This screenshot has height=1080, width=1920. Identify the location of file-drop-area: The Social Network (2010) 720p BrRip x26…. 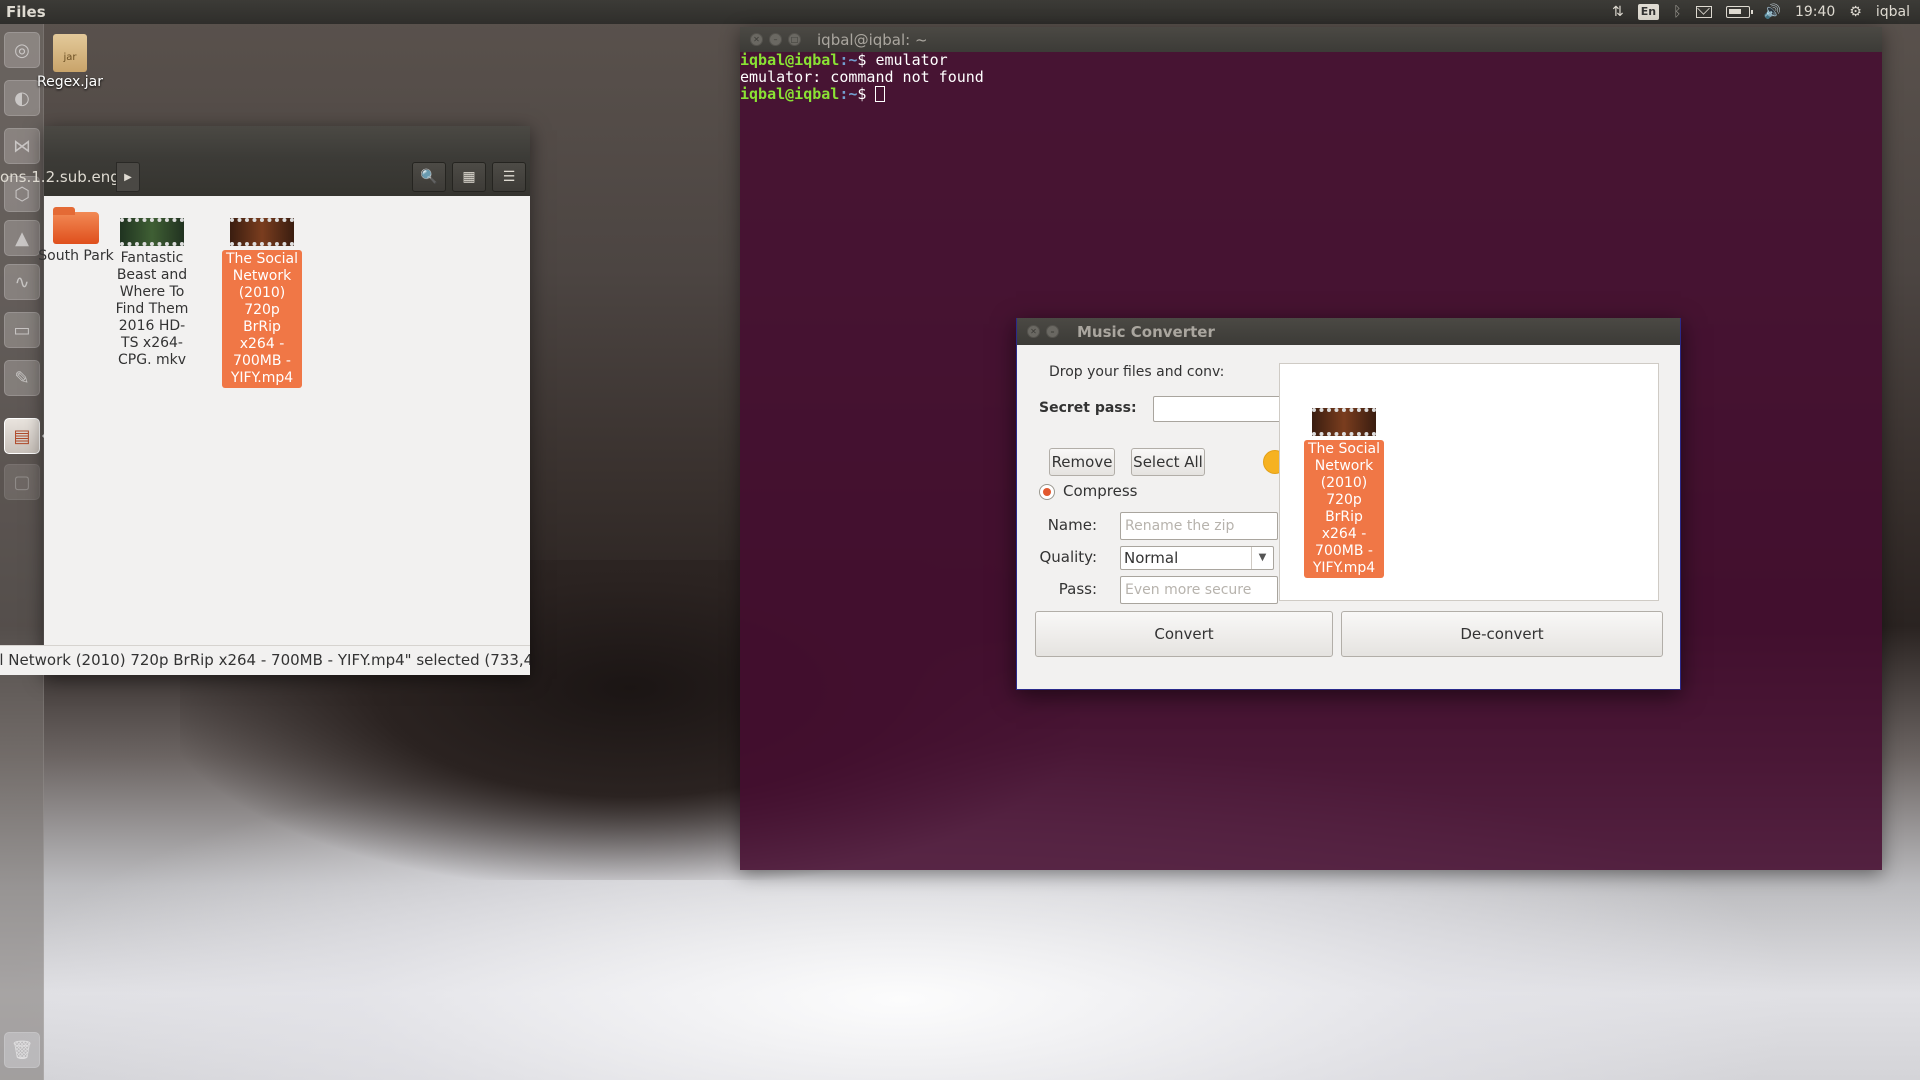
(1469, 482).